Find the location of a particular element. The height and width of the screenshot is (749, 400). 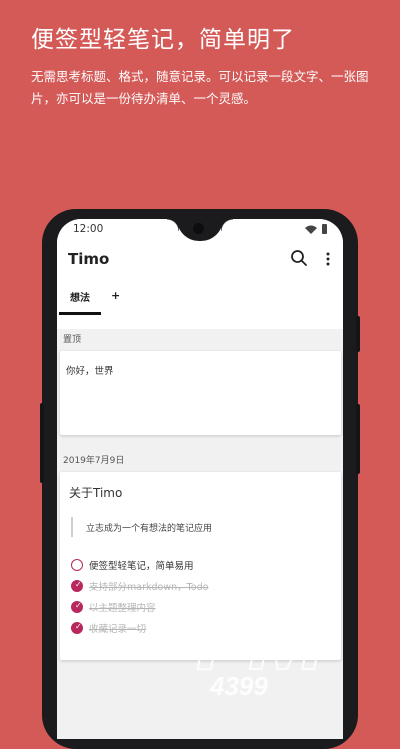

note-card: 你好，世界 is located at coordinates (200, 393).